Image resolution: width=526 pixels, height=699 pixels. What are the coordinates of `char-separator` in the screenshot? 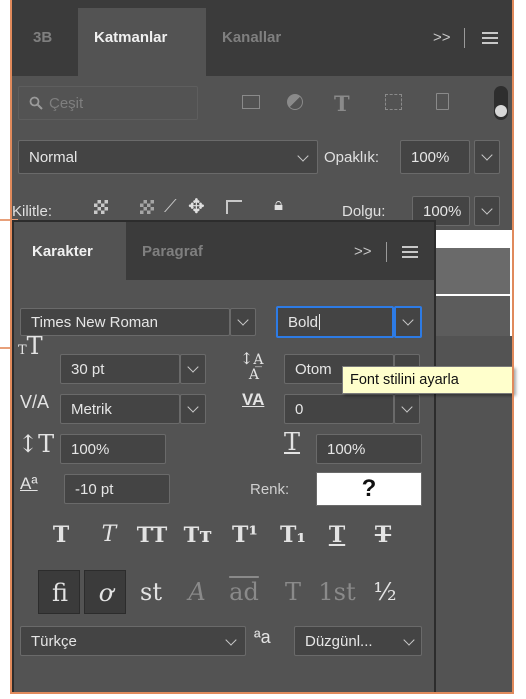 It's located at (386, 252).